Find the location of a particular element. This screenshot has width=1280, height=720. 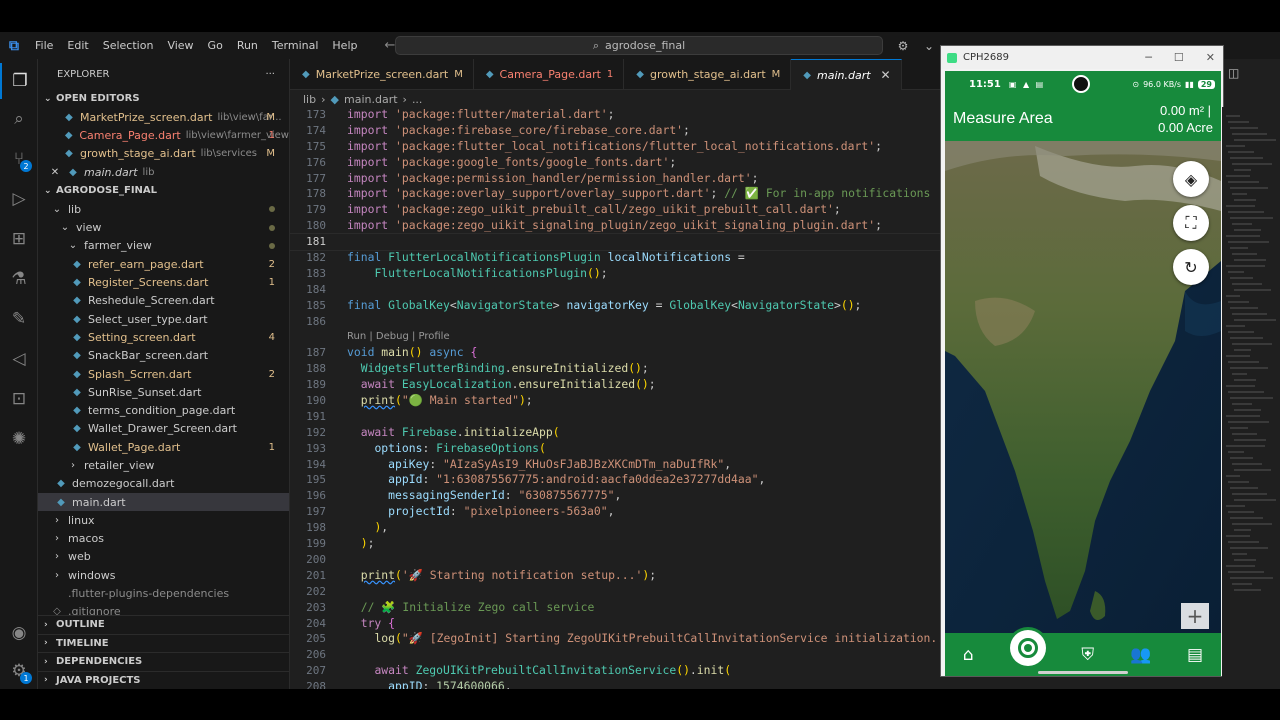

gesture-bar is located at coordinates (1083, 672).